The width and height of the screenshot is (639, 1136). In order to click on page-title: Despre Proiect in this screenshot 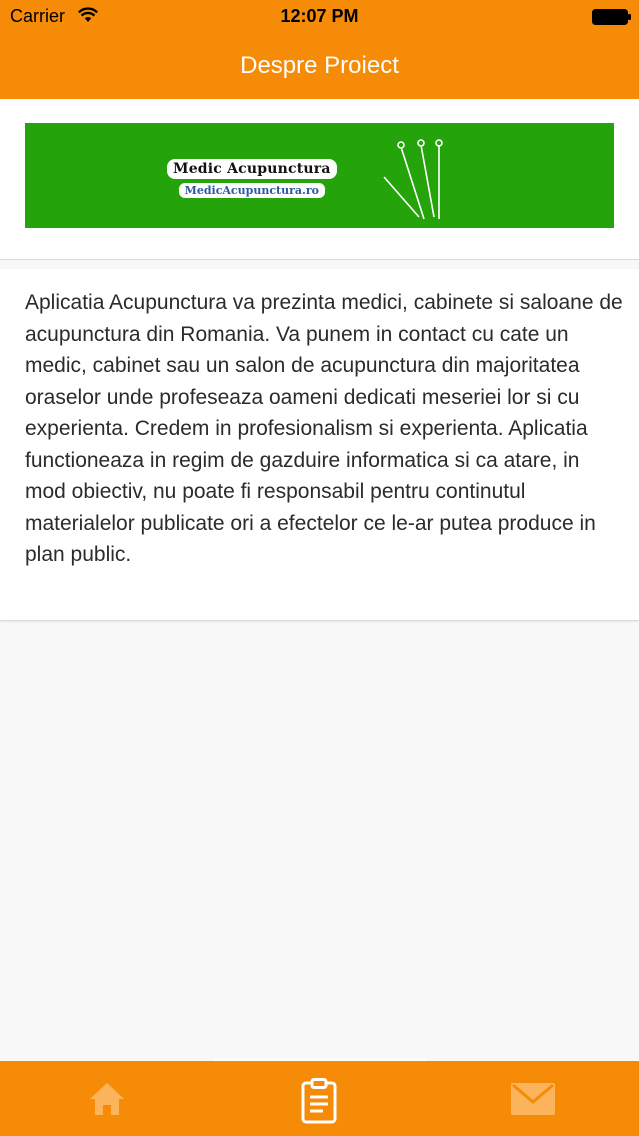, I will do `click(319, 65)`.